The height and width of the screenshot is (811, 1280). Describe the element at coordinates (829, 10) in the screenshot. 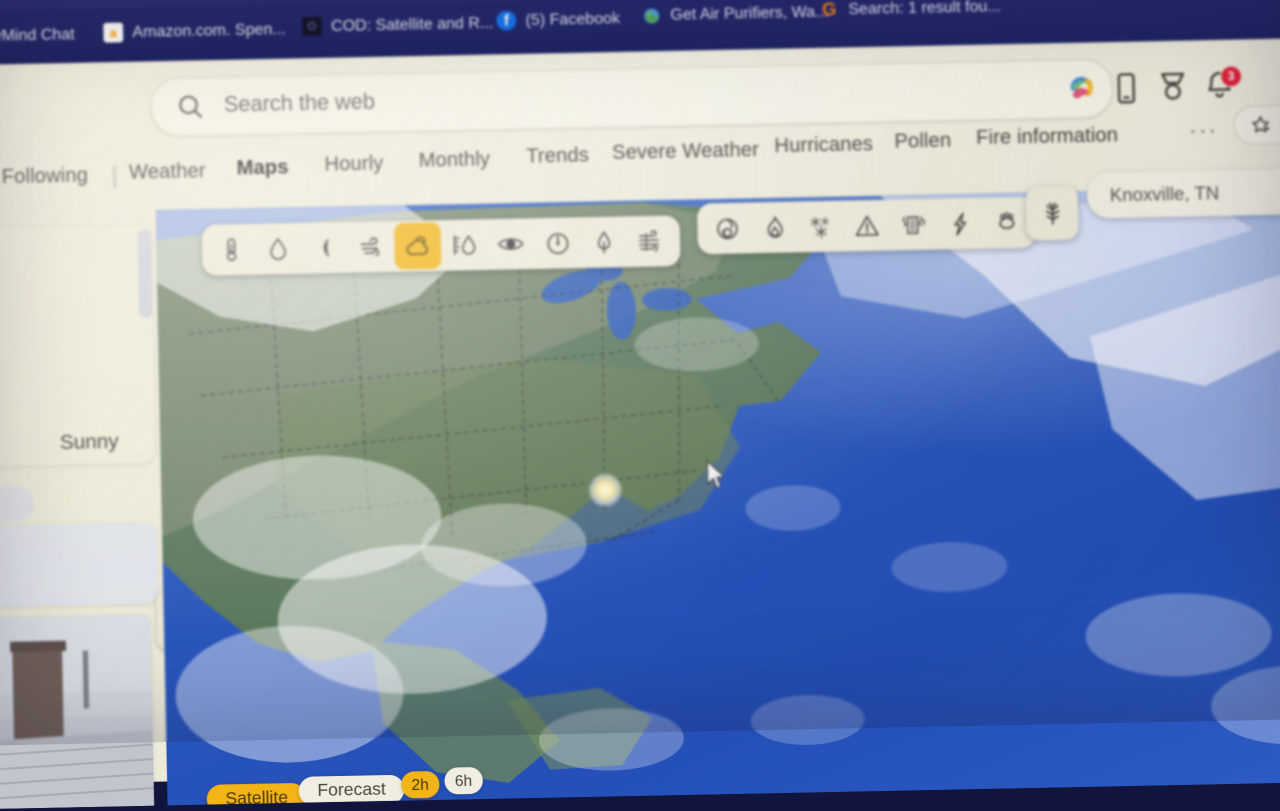

I see `grammarly-icon: G` at that location.